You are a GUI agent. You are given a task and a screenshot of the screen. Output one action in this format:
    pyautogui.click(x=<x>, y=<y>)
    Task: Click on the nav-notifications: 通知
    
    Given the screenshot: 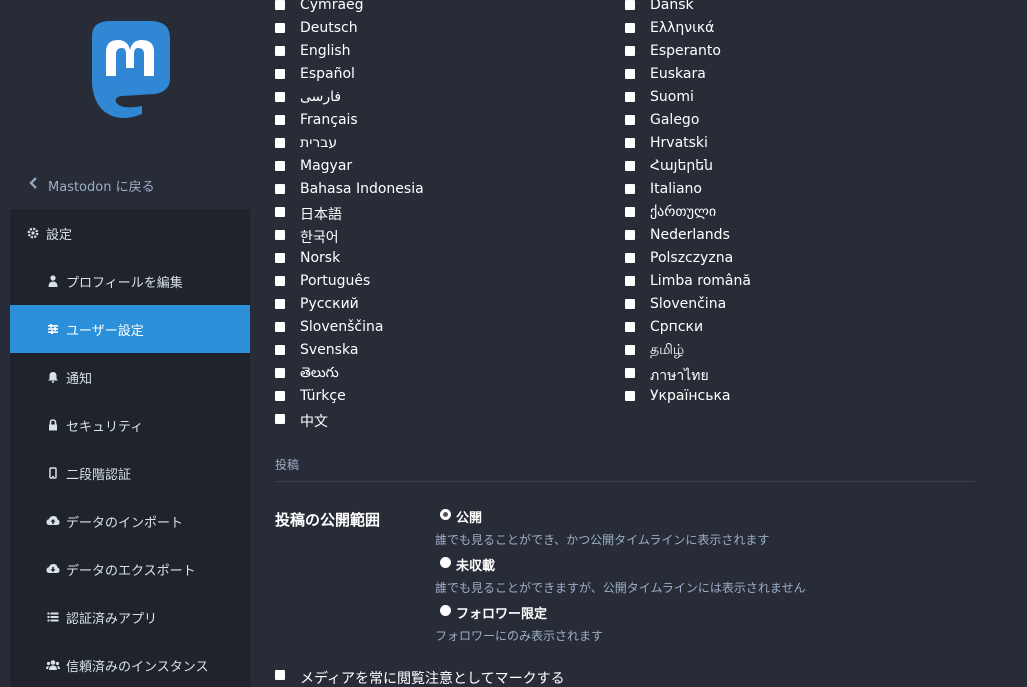 What is the action you would take?
    pyautogui.click(x=130, y=377)
    